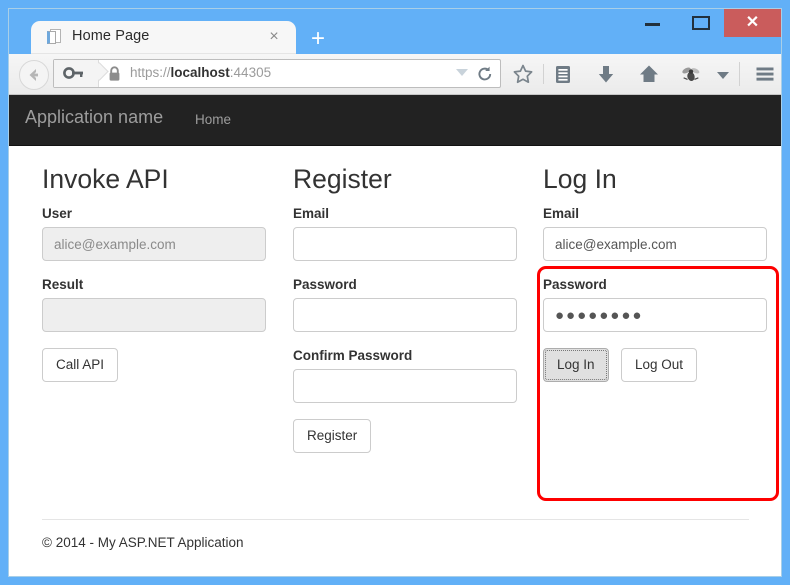  What do you see at coordinates (649, 74) in the screenshot?
I see `home-icon` at bounding box center [649, 74].